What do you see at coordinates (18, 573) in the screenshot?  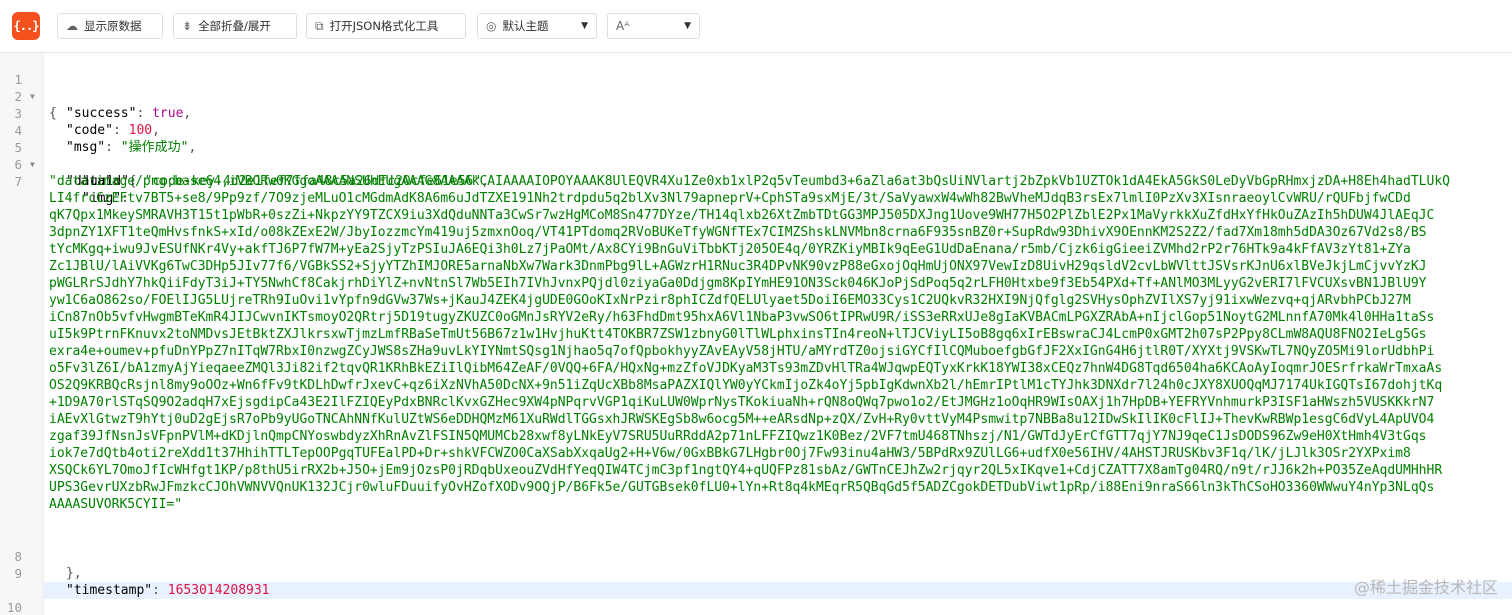 I see `line-number: 9` at bounding box center [18, 573].